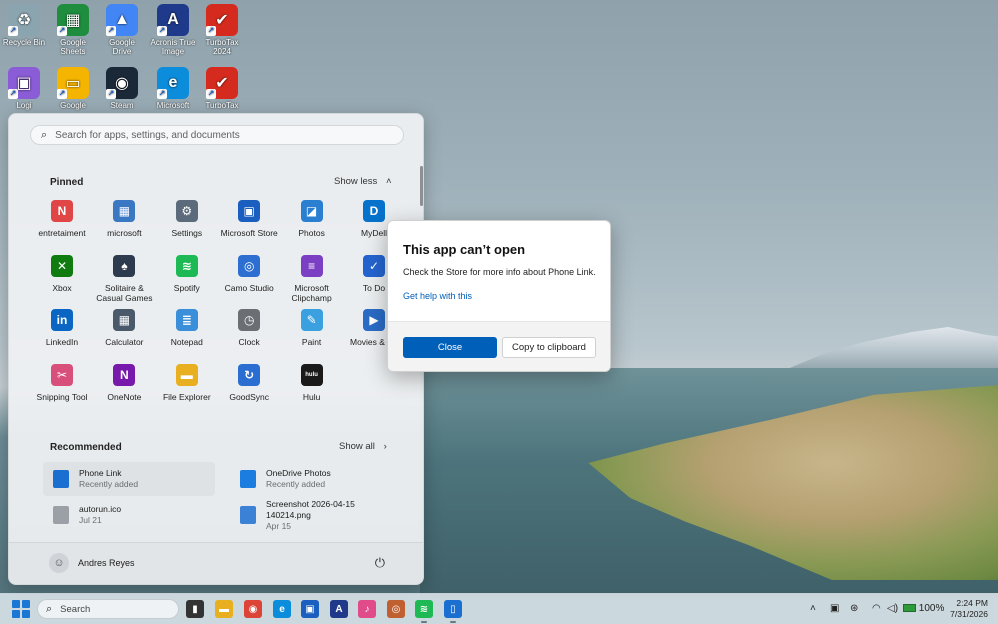 The width and height of the screenshot is (998, 624). Describe the element at coordinates (124, 320) in the screenshot. I see `calculator-icon: ▦` at that location.